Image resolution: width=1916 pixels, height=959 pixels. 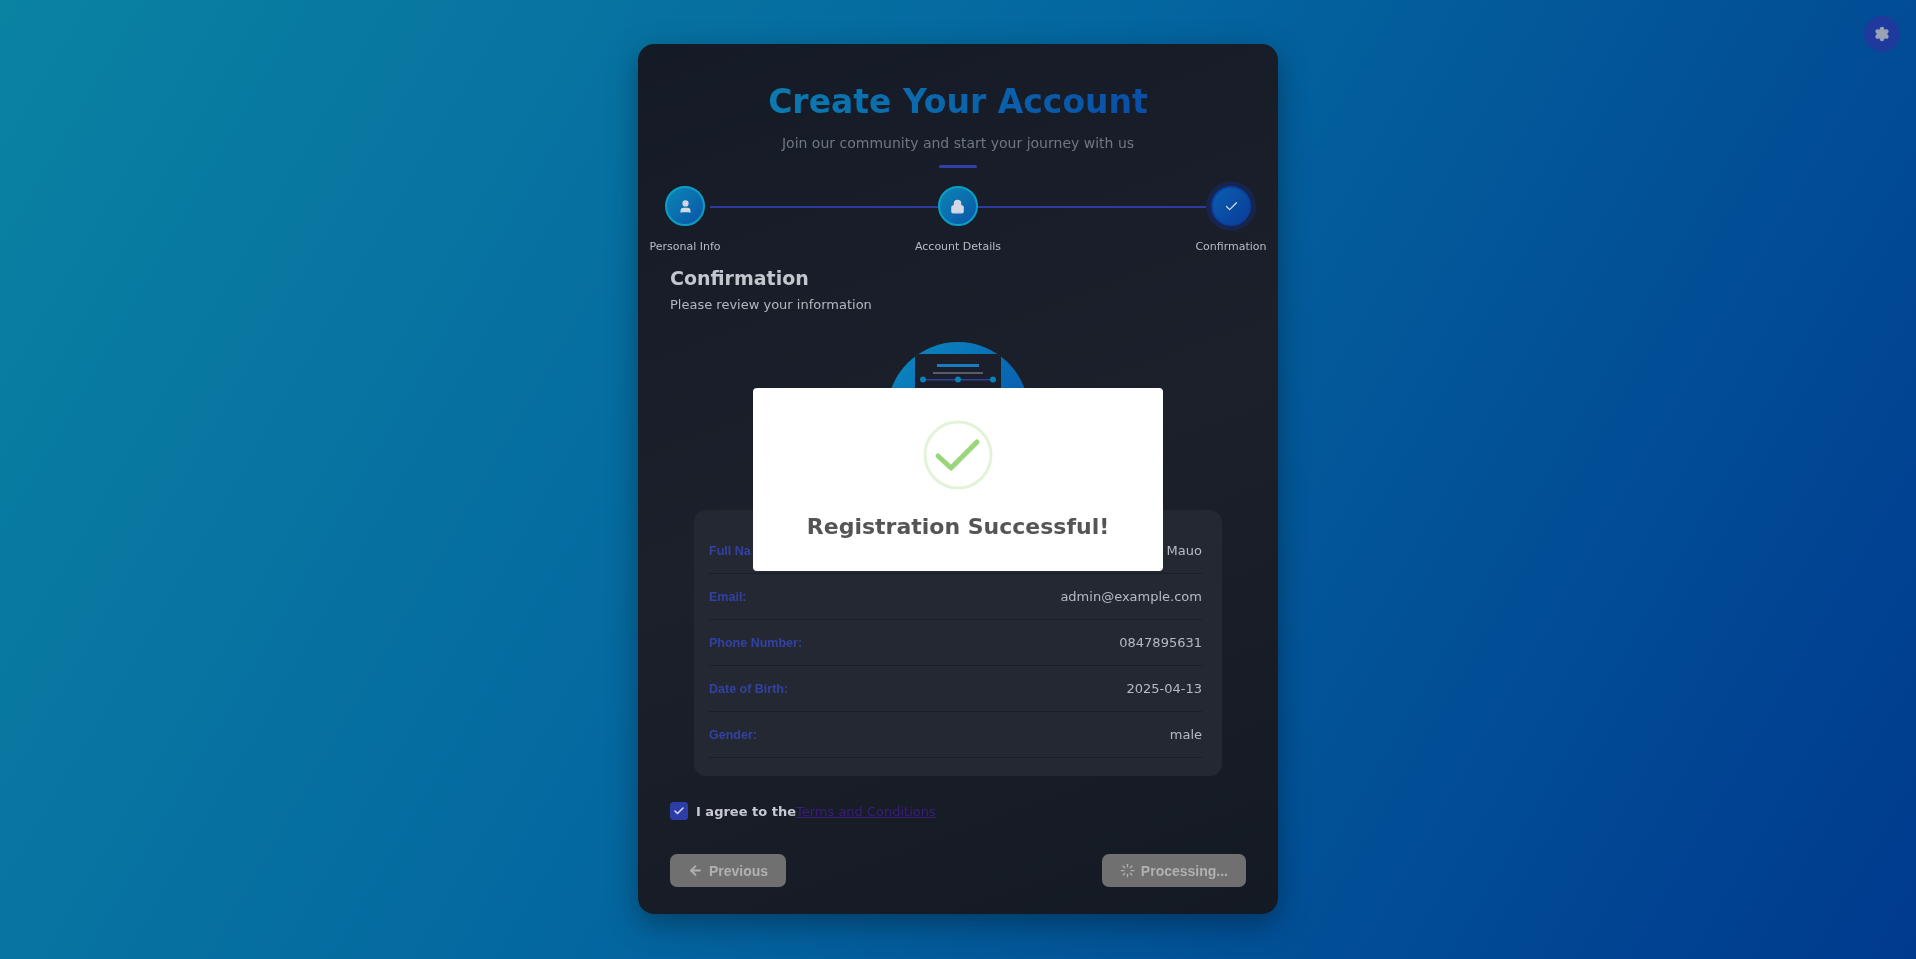 What do you see at coordinates (1127, 870) in the screenshot?
I see `spinner-icon` at bounding box center [1127, 870].